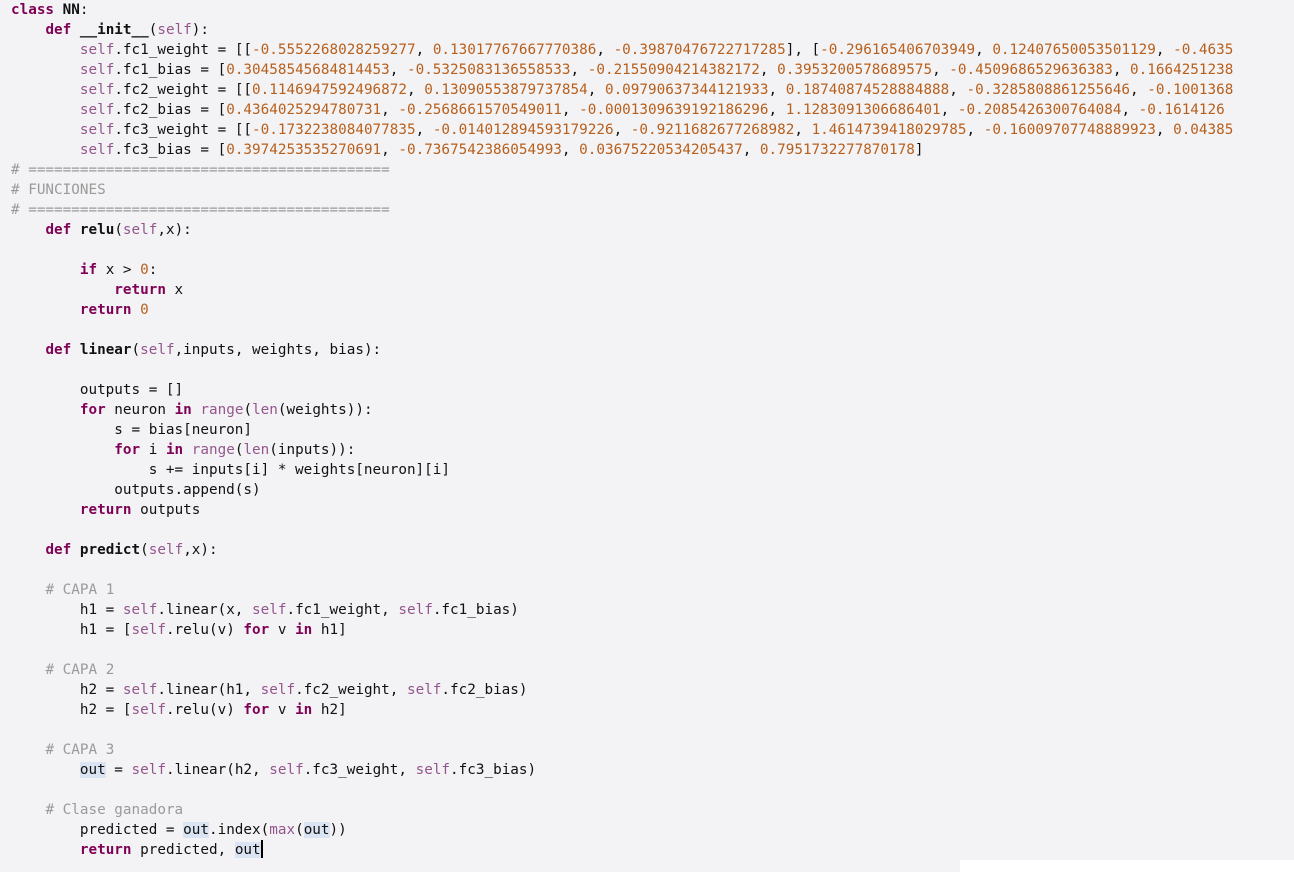 This screenshot has height=890, width=1294. Describe the element at coordinates (647, 270) in the screenshot. I see `code-line: if x > 0:` at that location.